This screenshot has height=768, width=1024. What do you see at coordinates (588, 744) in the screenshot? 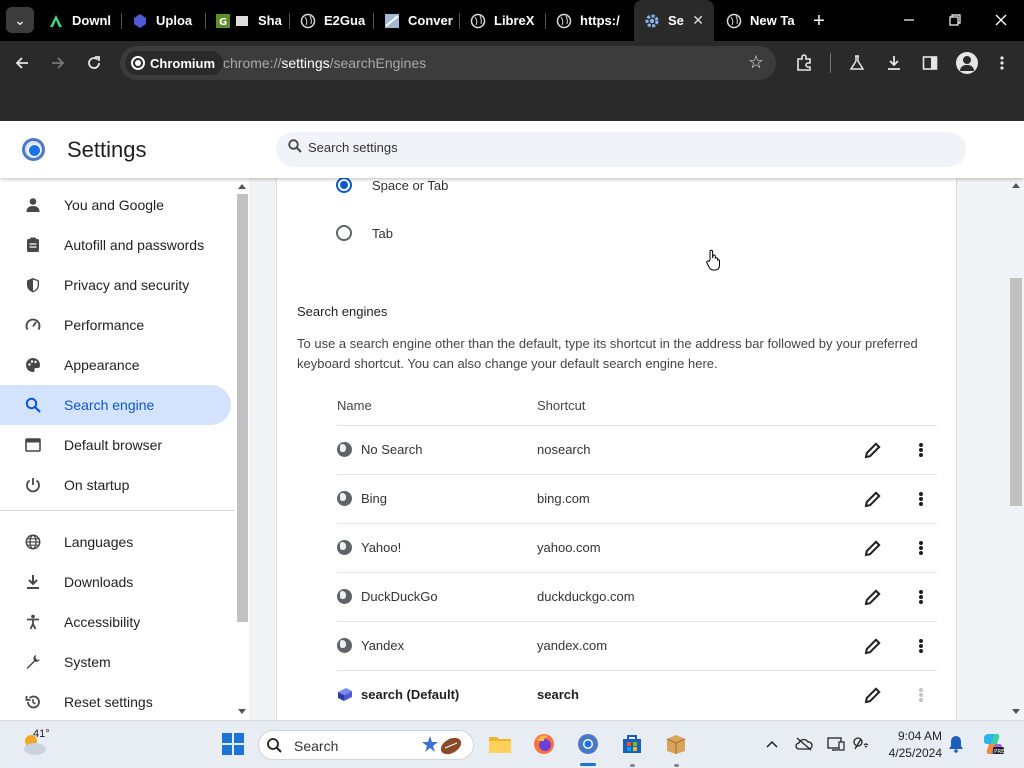
I see `chromium-taskbar-icon` at bounding box center [588, 744].